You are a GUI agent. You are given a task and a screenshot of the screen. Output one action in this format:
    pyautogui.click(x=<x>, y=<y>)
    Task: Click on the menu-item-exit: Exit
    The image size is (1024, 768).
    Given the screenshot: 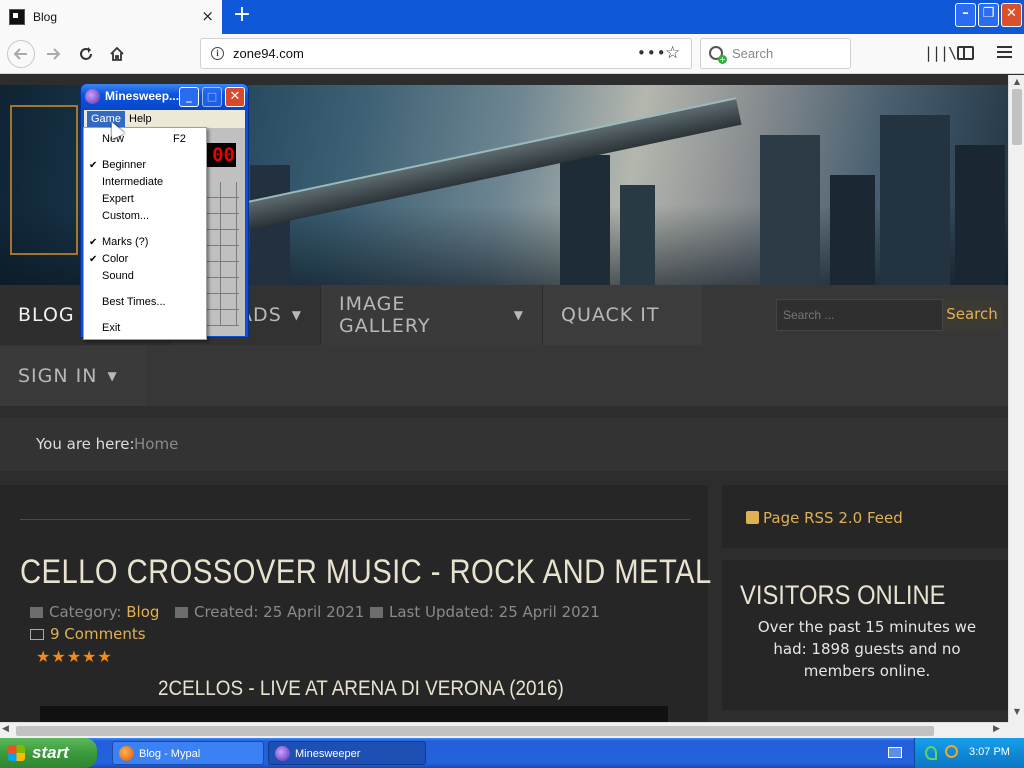 What is the action you would take?
    pyautogui.click(x=145, y=328)
    